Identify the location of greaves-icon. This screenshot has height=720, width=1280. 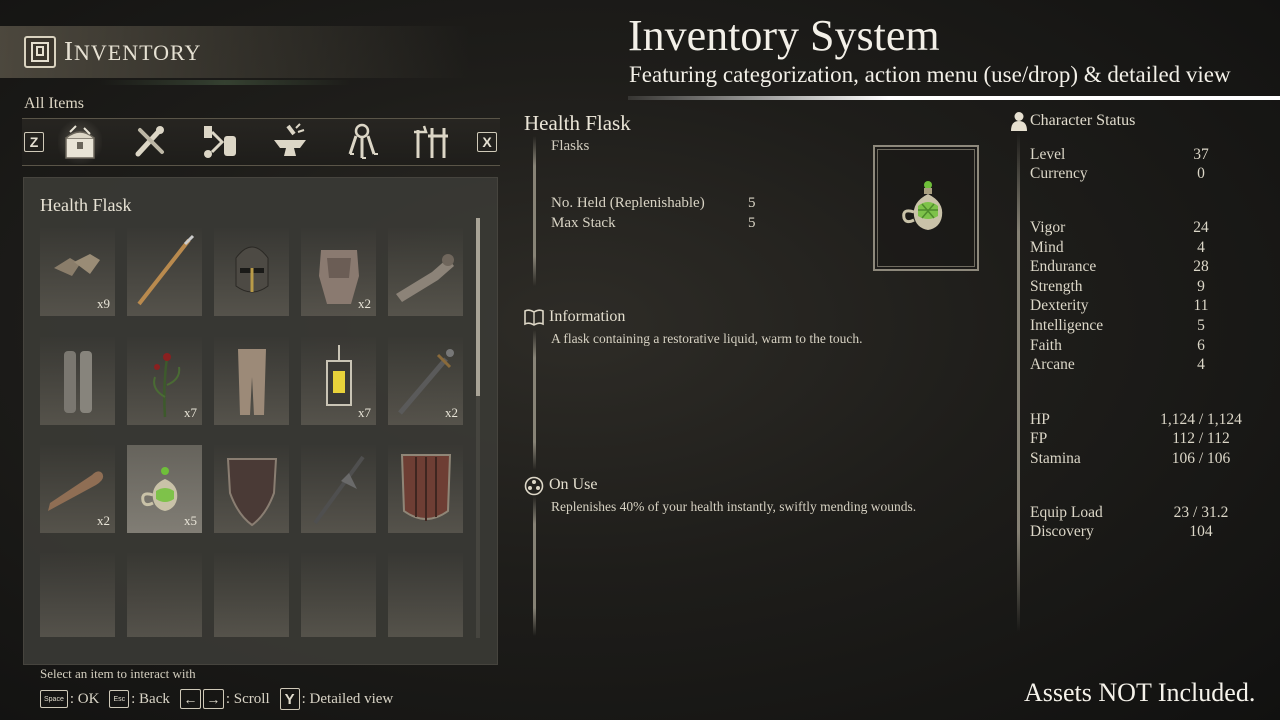
(78, 382).